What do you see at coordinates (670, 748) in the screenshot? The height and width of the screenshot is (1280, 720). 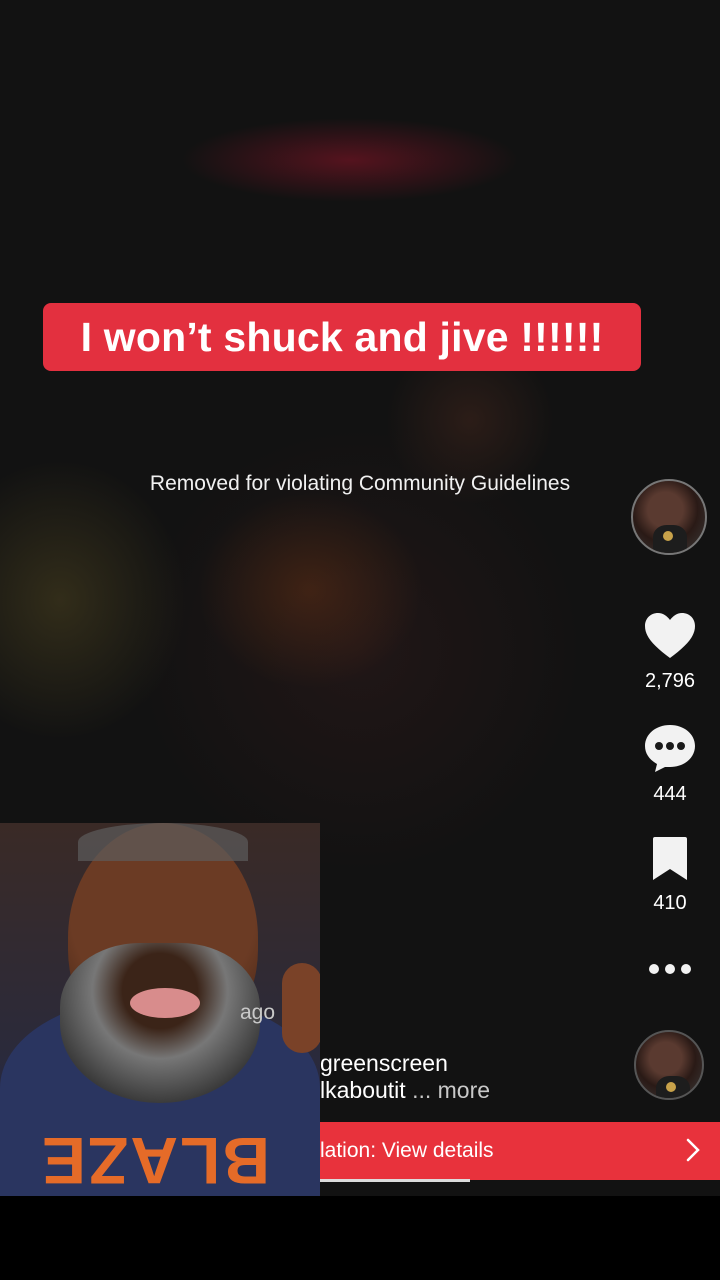 I see `comment-bubble-icon` at bounding box center [670, 748].